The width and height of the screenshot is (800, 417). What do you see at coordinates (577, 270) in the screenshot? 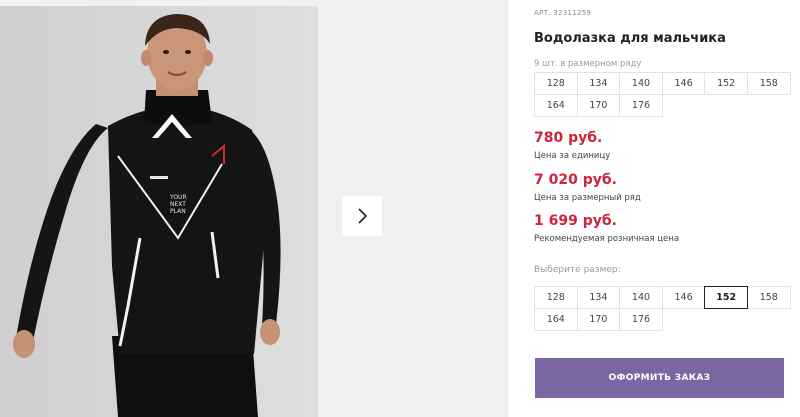
I see `choose-size-label: Выберите размер:` at bounding box center [577, 270].